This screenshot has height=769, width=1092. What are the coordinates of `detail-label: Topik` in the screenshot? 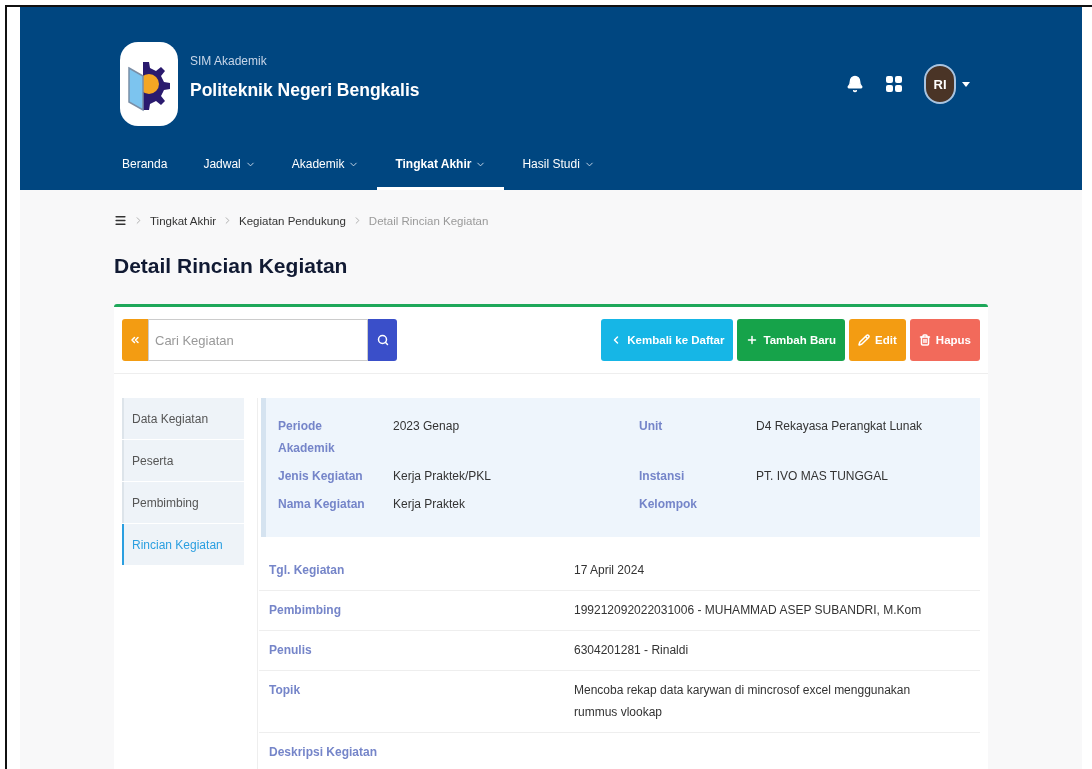 It's located at (285, 690).